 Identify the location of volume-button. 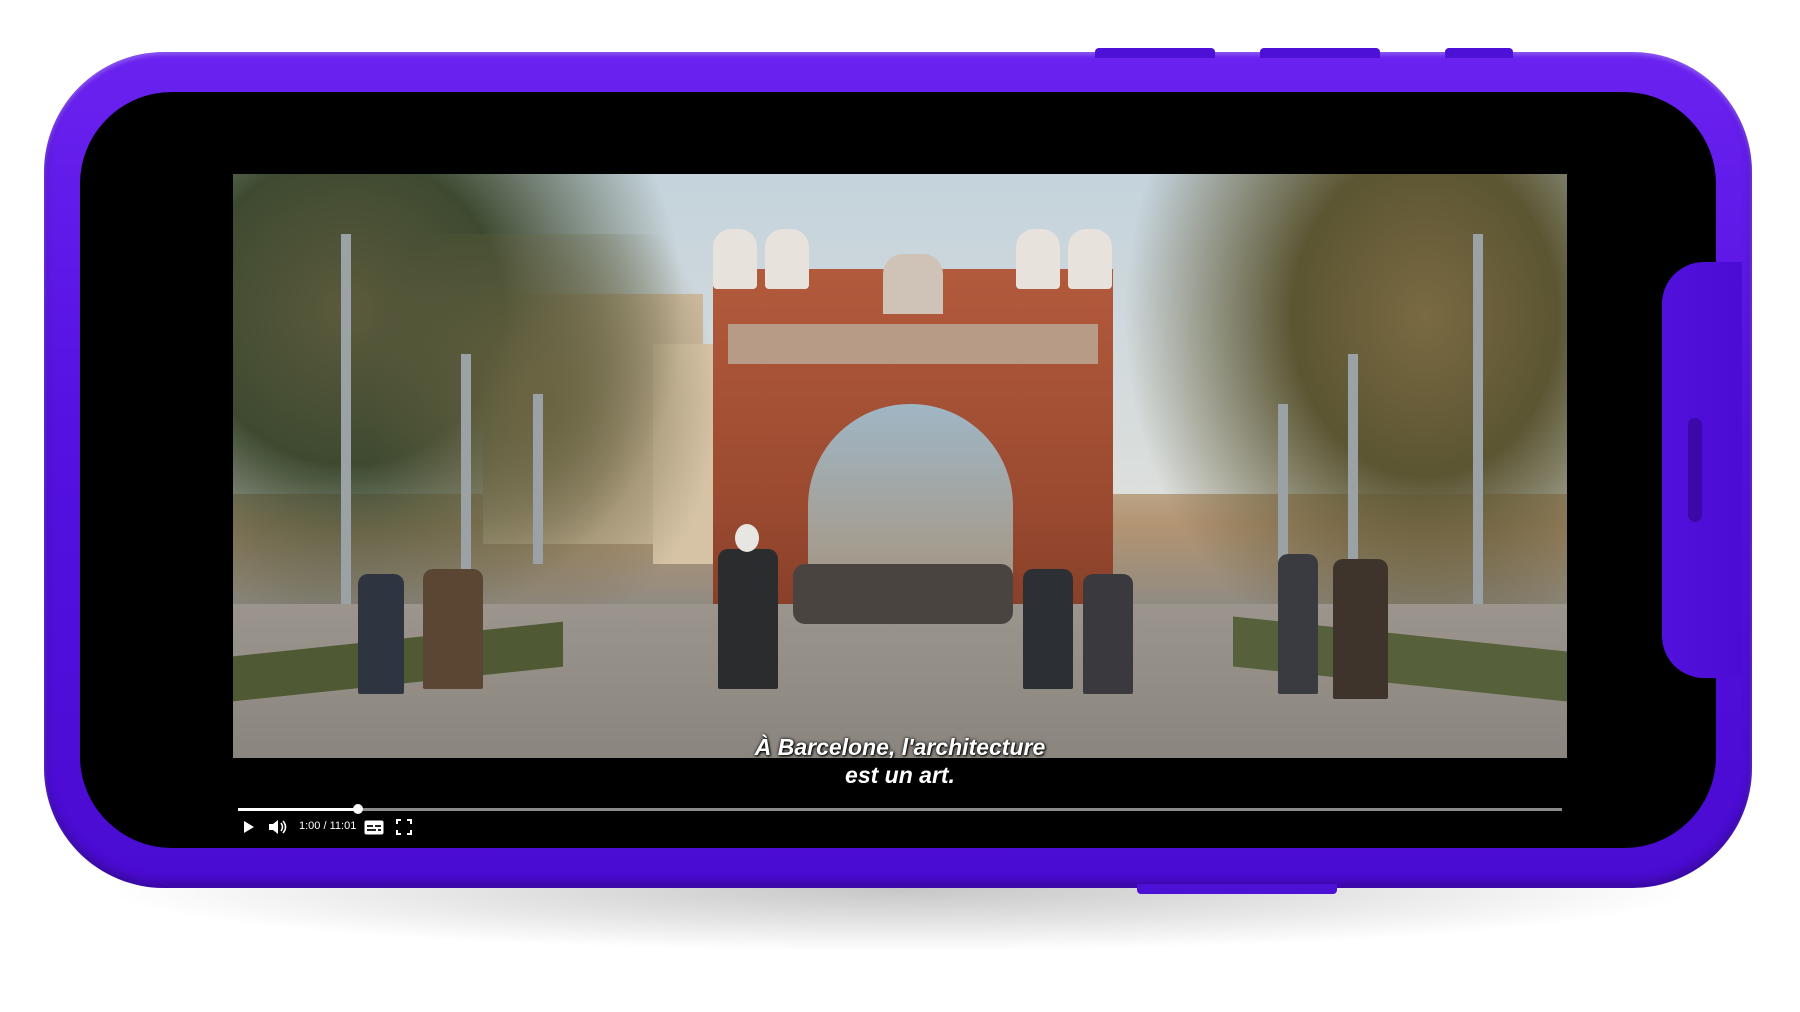
(278, 827).